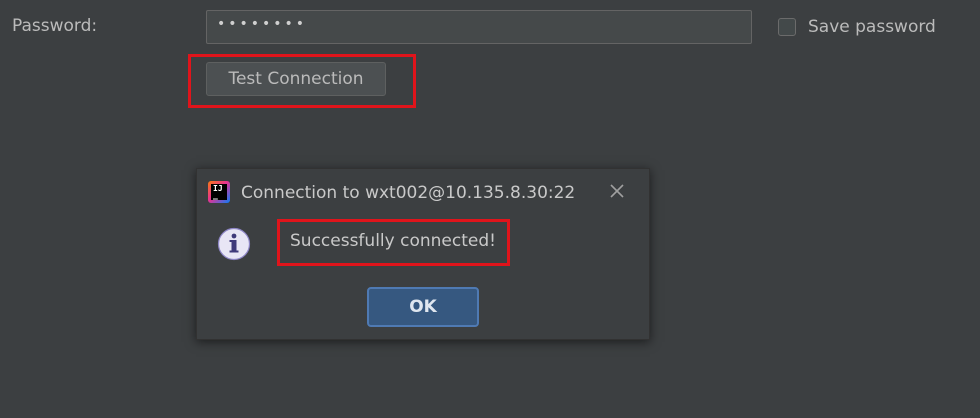 The image size is (980, 418). I want to click on test-connection-button: Test Connection, so click(296, 79).